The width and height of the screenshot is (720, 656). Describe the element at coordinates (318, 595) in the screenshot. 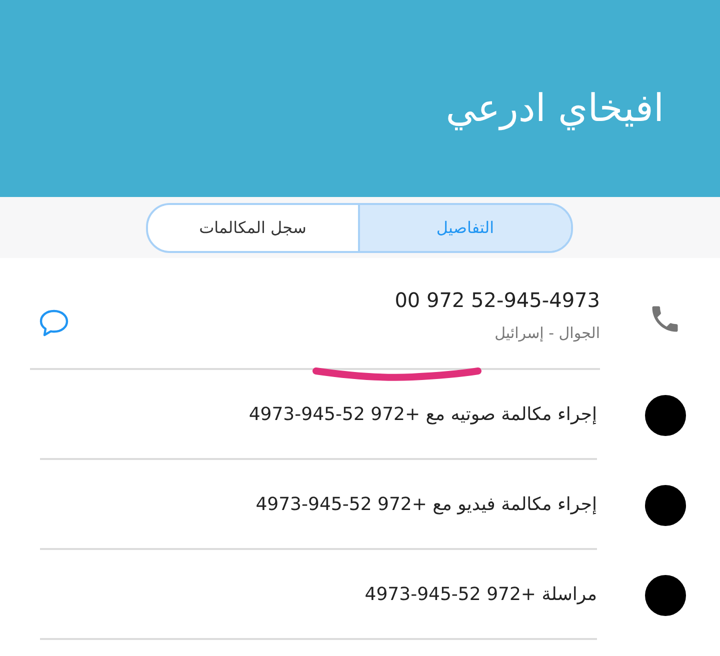

I see `action-item: مراسلة +972 52-945-4973` at that location.